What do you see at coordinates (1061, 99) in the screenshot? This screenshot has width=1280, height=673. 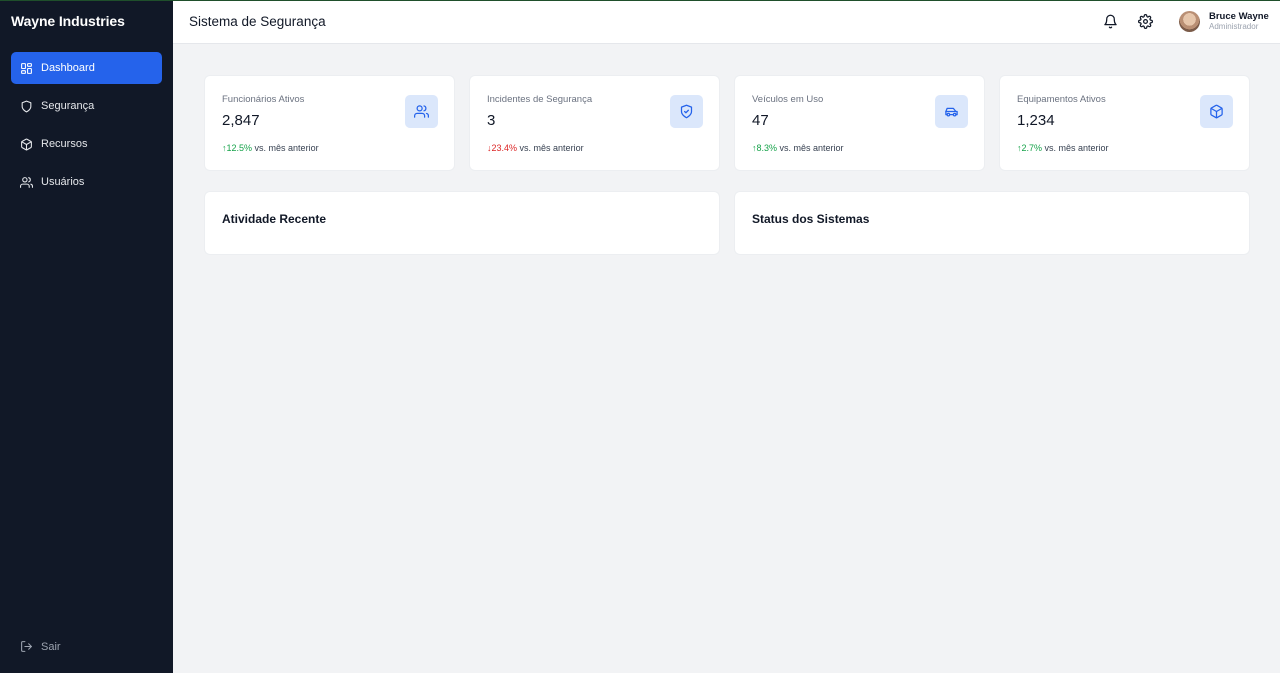 I see `stat-label: Equipamentos Ativos` at bounding box center [1061, 99].